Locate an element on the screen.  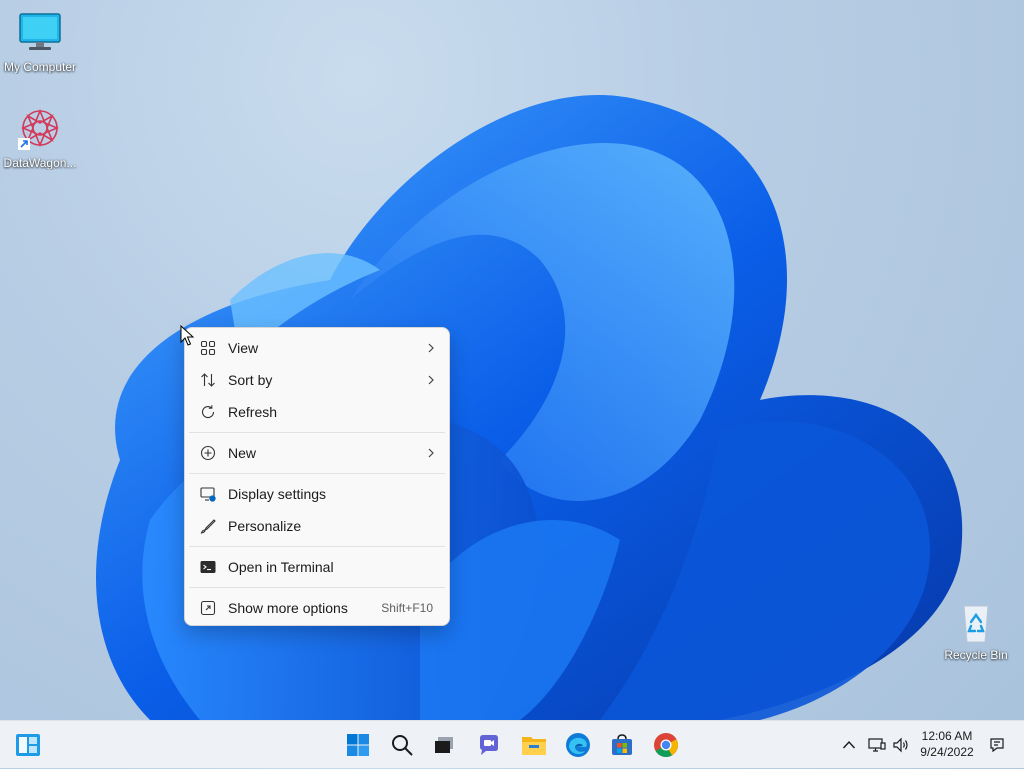
chrome-icon is located at coordinates (666, 745).